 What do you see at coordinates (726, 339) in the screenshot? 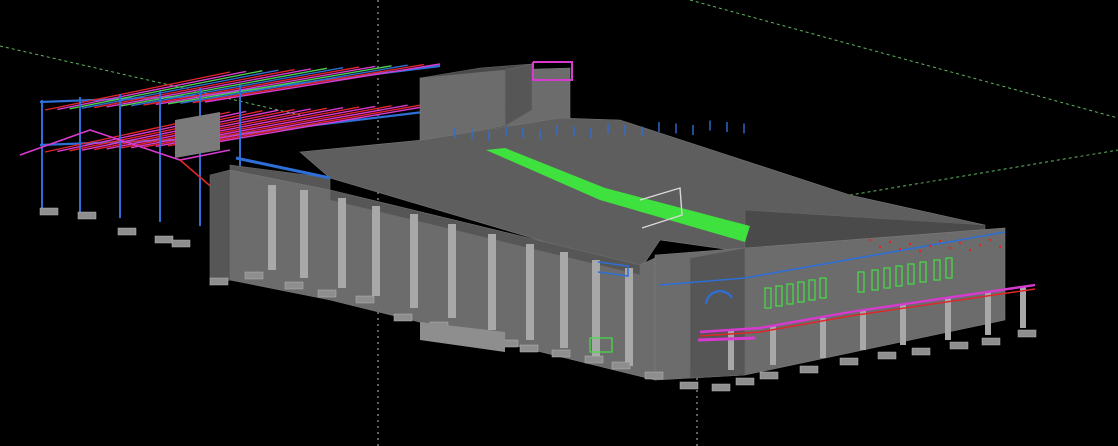
I see `pipe-run-corner` at bounding box center [726, 339].